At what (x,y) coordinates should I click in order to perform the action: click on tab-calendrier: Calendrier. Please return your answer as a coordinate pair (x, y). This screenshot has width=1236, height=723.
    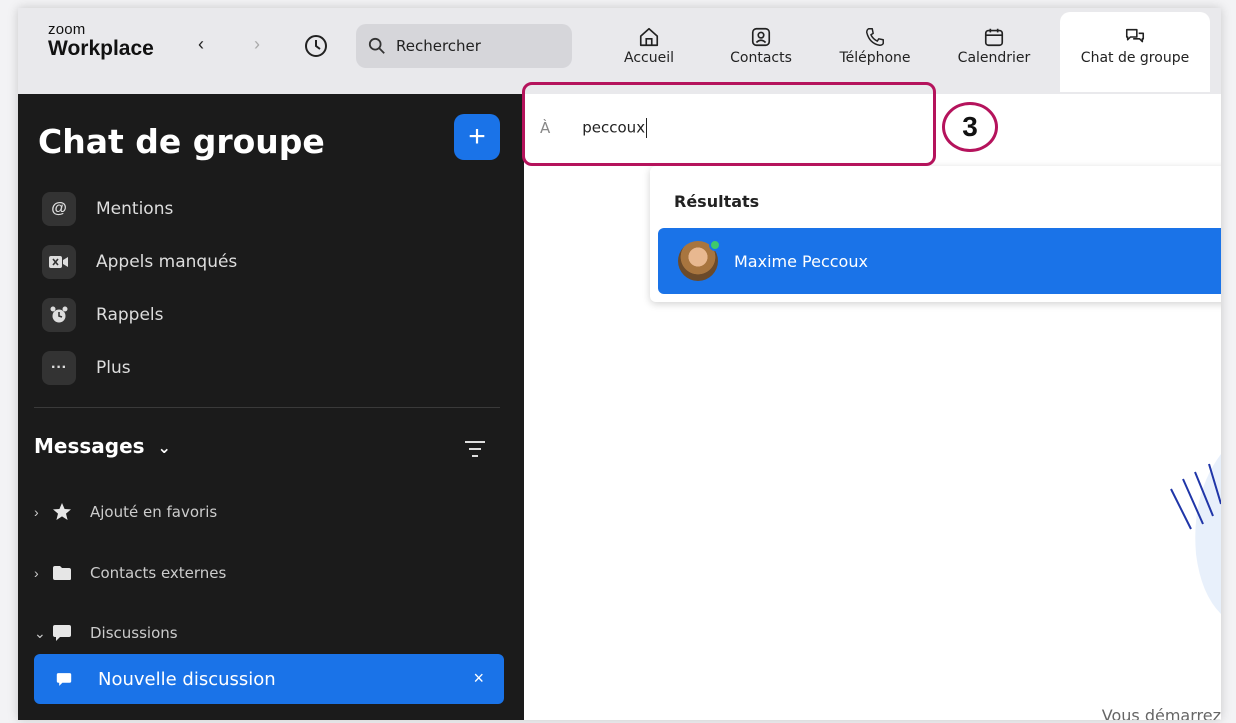
    Looking at the image, I should click on (994, 52).